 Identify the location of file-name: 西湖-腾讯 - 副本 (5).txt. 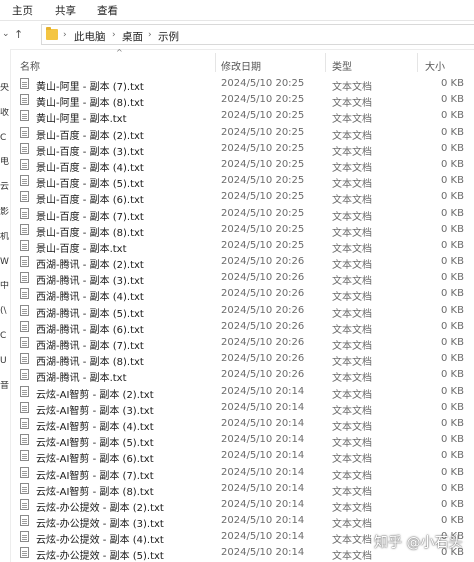
(90, 314).